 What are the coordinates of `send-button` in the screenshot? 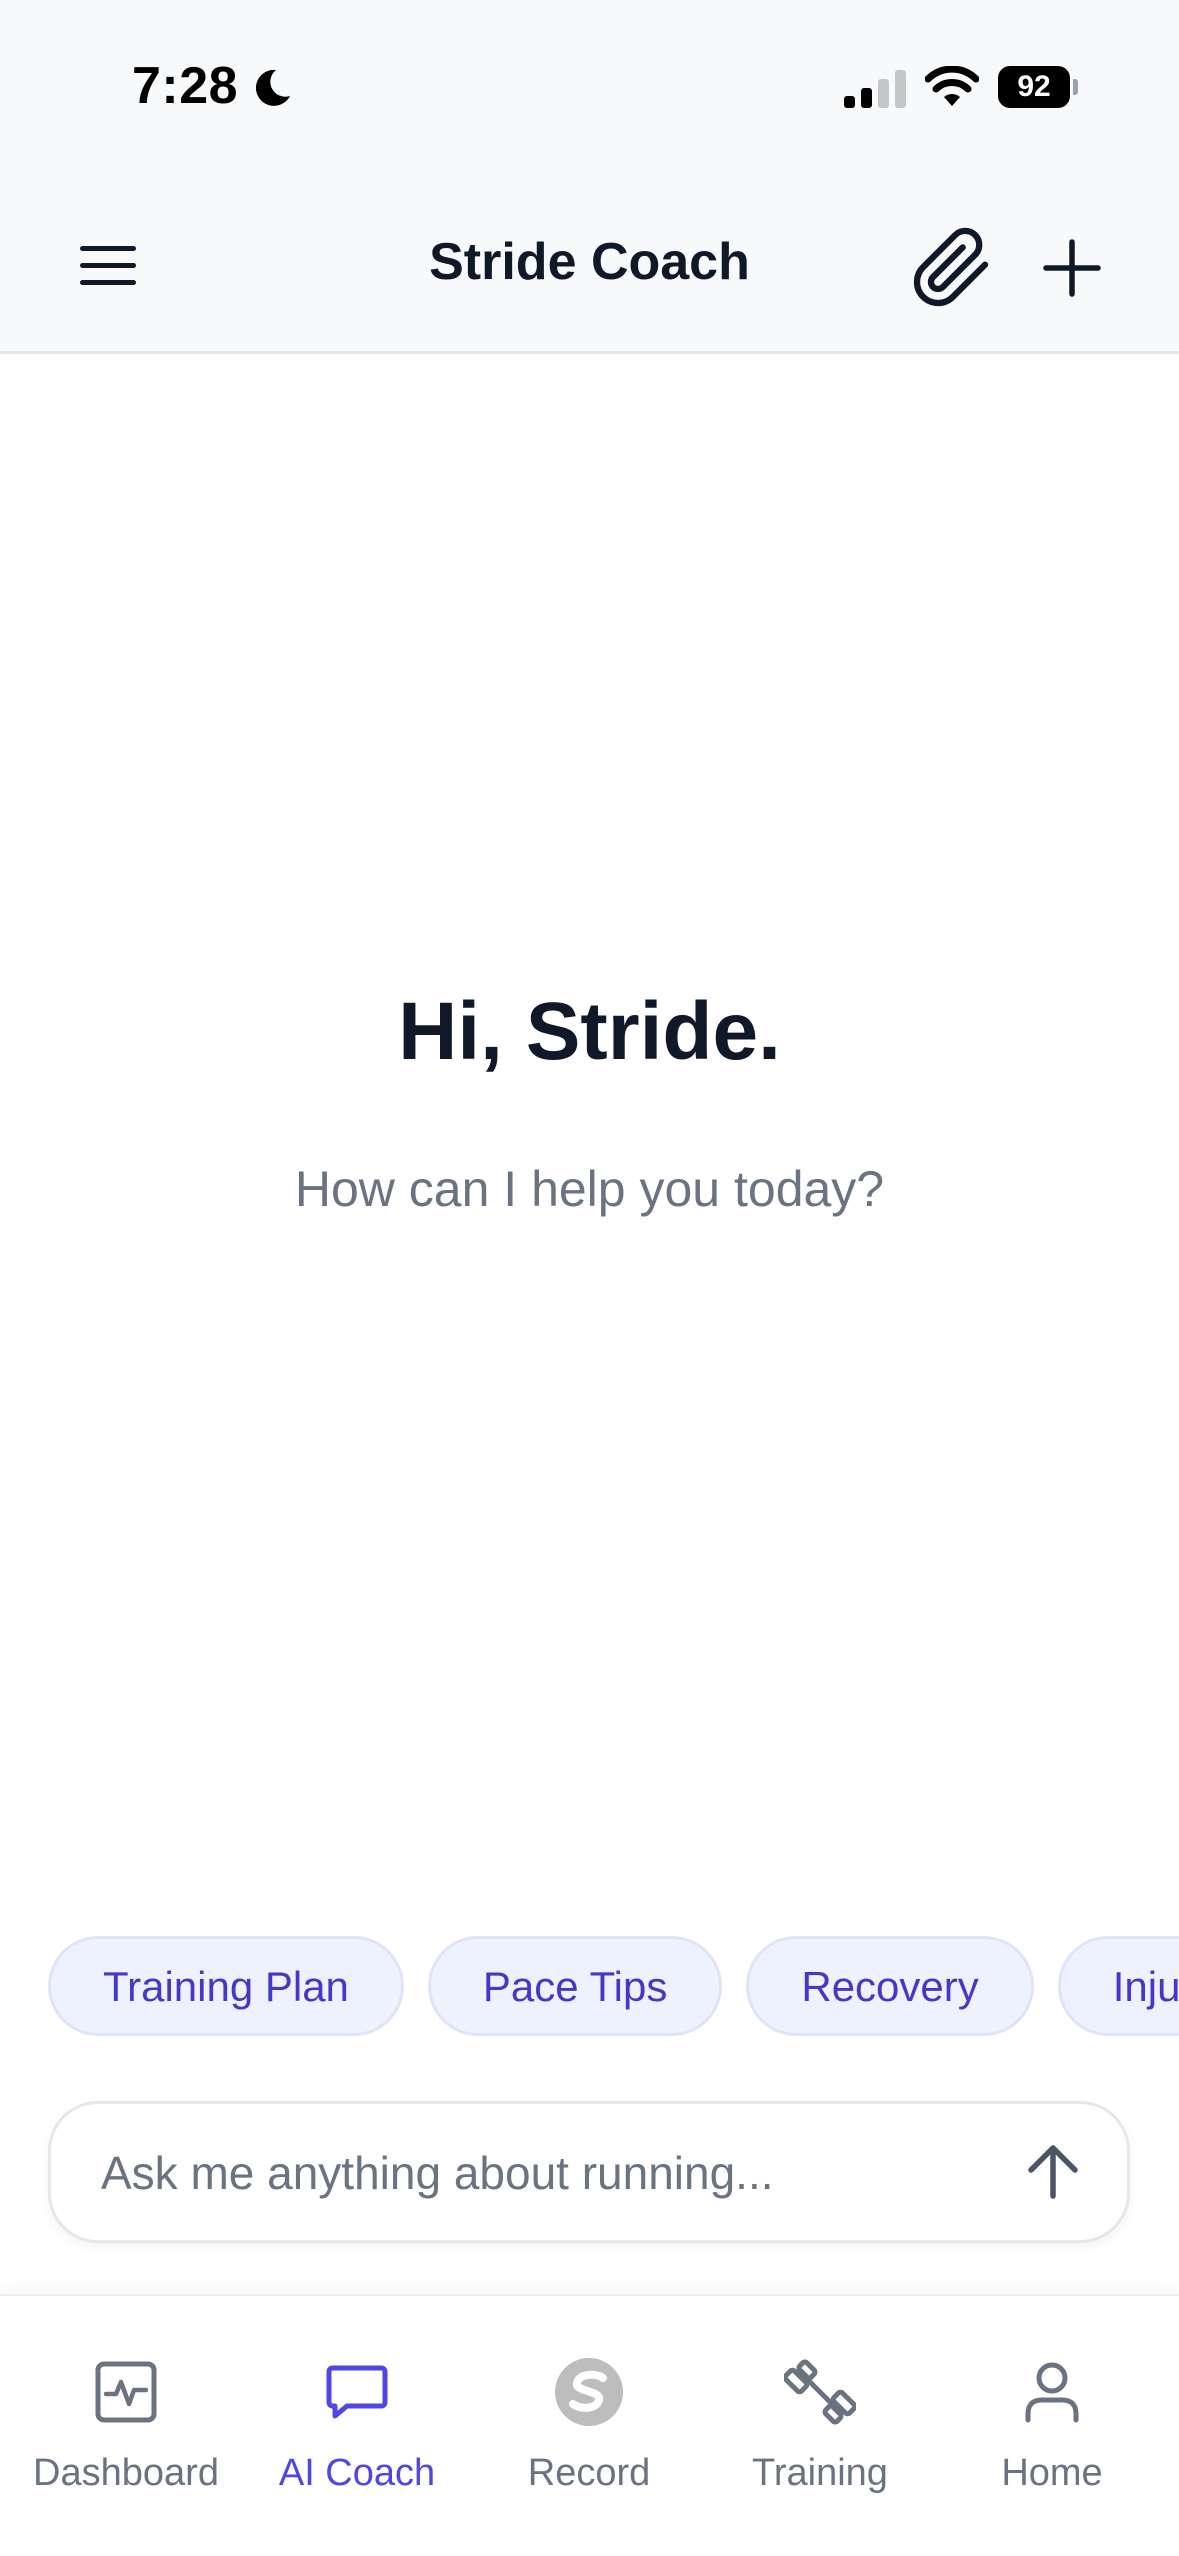 It's located at (1053, 2172).